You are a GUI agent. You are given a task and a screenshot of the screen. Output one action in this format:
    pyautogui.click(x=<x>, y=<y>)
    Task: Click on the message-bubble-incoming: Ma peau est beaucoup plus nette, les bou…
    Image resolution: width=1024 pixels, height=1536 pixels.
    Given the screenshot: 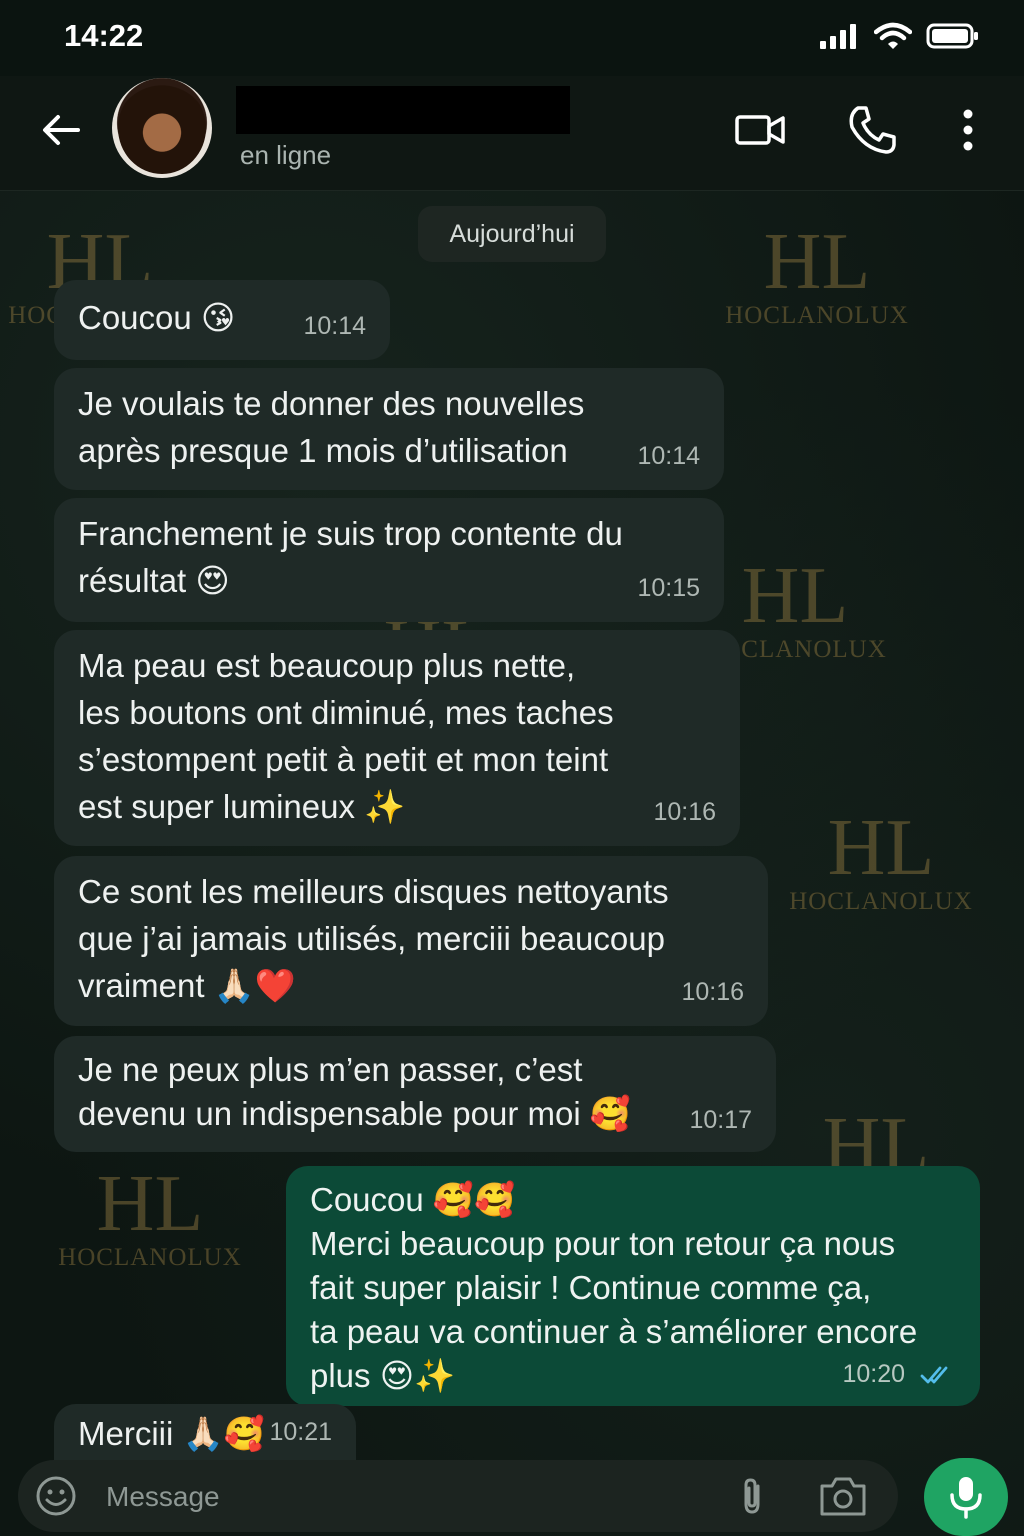 What is the action you would take?
    pyautogui.click(x=397, y=738)
    